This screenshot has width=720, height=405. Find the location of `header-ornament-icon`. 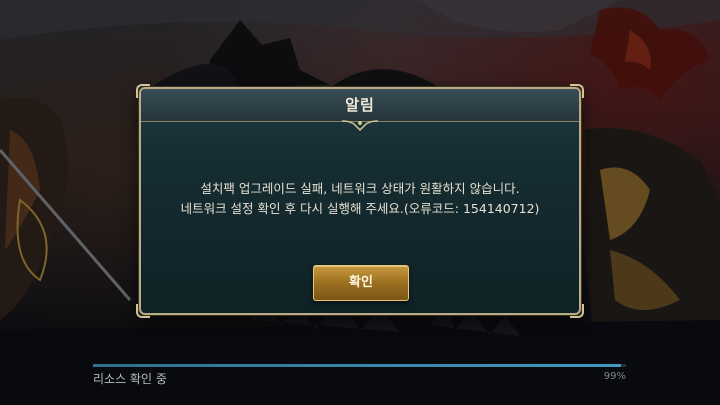

header-ornament-icon is located at coordinates (360, 125).